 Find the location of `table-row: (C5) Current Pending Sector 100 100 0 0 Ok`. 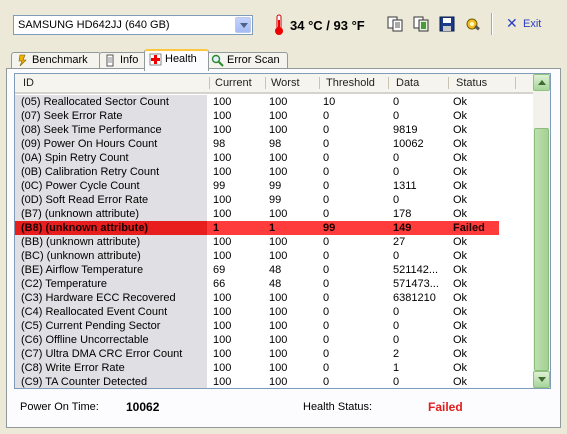

table-row: (C5) Current Pending Sector 100 100 0 0 Ok is located at coordinates (274, 326).